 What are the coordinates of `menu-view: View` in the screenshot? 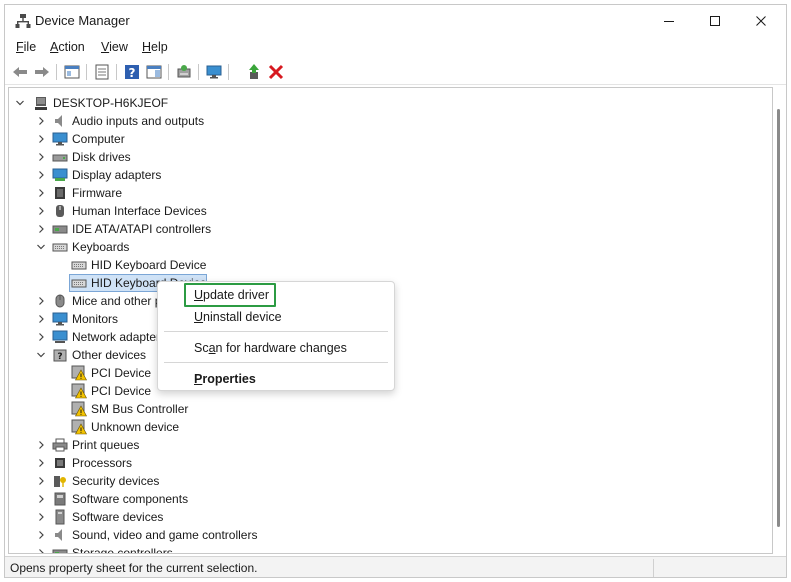 It's located at (114, 47).